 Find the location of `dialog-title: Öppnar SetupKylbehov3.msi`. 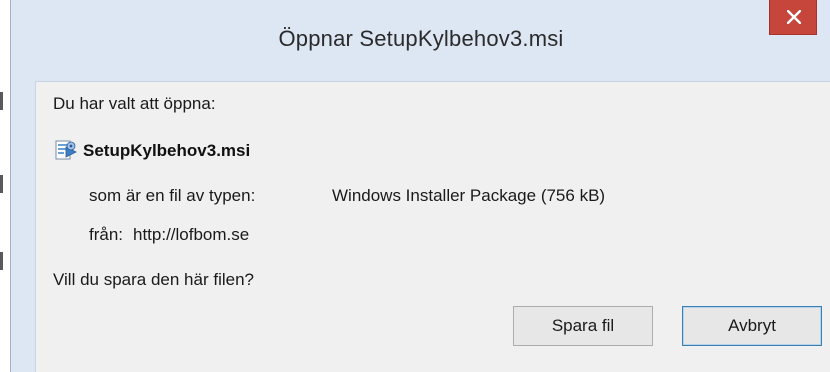

dialog-title: Öppnar SetupKylbehov3.msi is located at coordinates (421, 38).